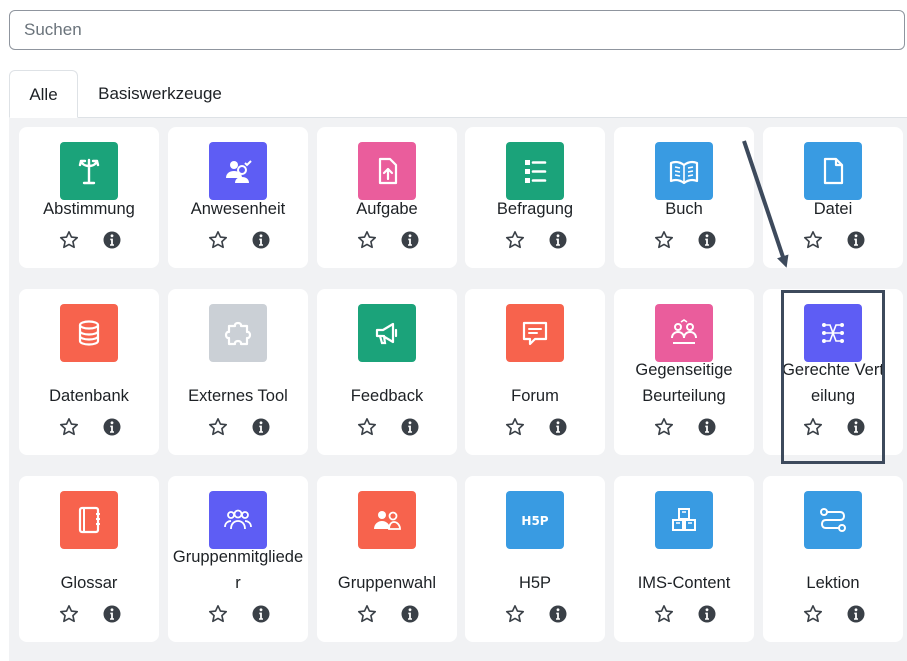  I want to click on peer-review-icon, so click(684, 333).